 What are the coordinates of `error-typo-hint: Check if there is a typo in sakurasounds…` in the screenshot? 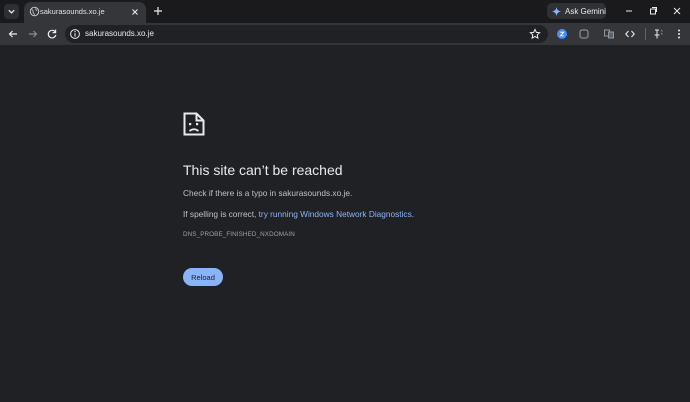 It's located at (268, 193).